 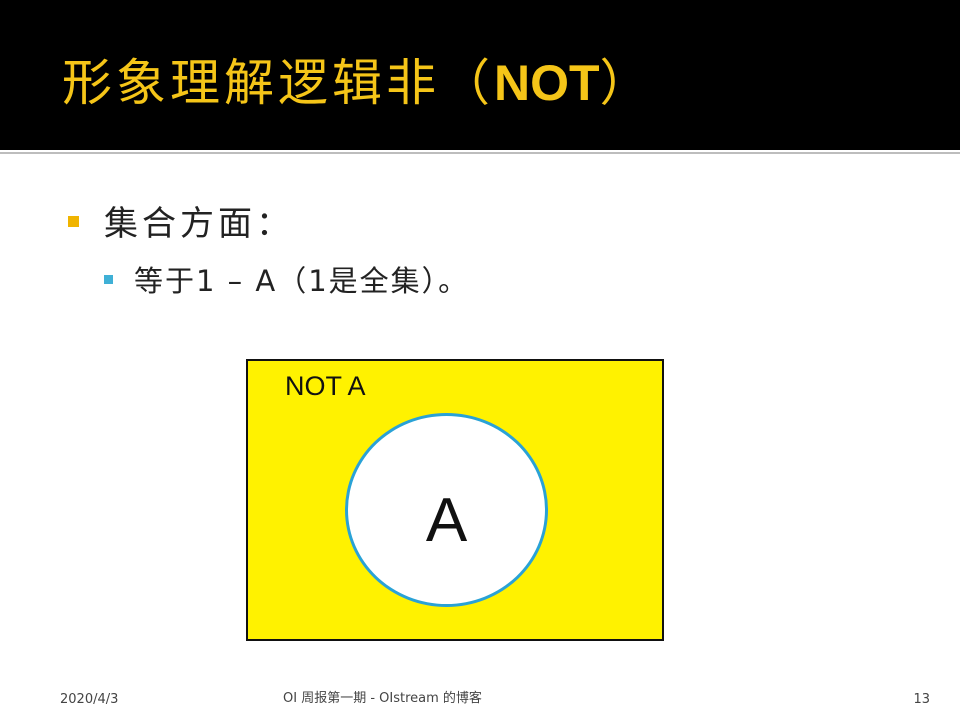 What do you see at coordinates (302, 281) in the screenshot?
I see `bullet-text-level-2: 等于1 – A（1是全集）。` at bounding box center [302, 281].